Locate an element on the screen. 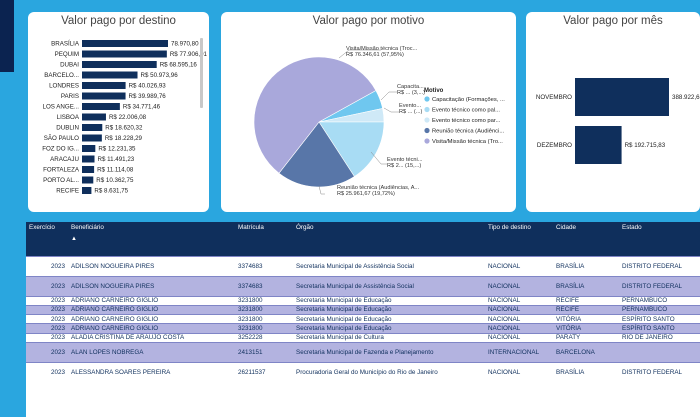  col-header-beneficiario: Beneficiário ▲ is located at coordinates (151, 239).